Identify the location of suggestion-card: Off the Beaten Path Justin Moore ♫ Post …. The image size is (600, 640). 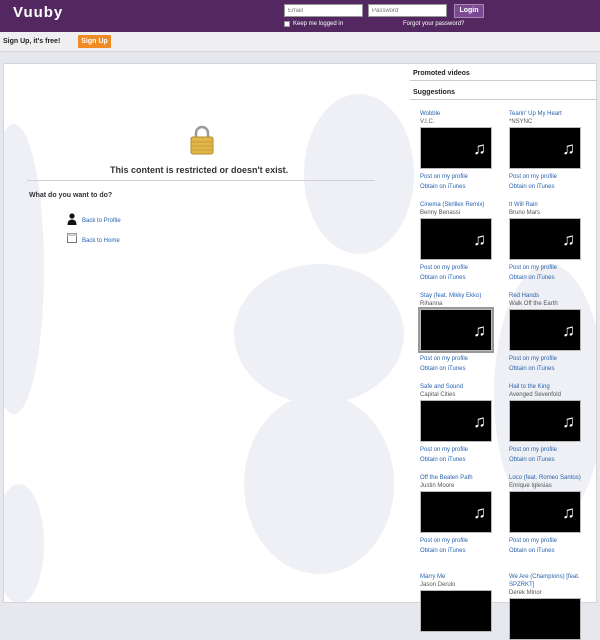
(458, 515).